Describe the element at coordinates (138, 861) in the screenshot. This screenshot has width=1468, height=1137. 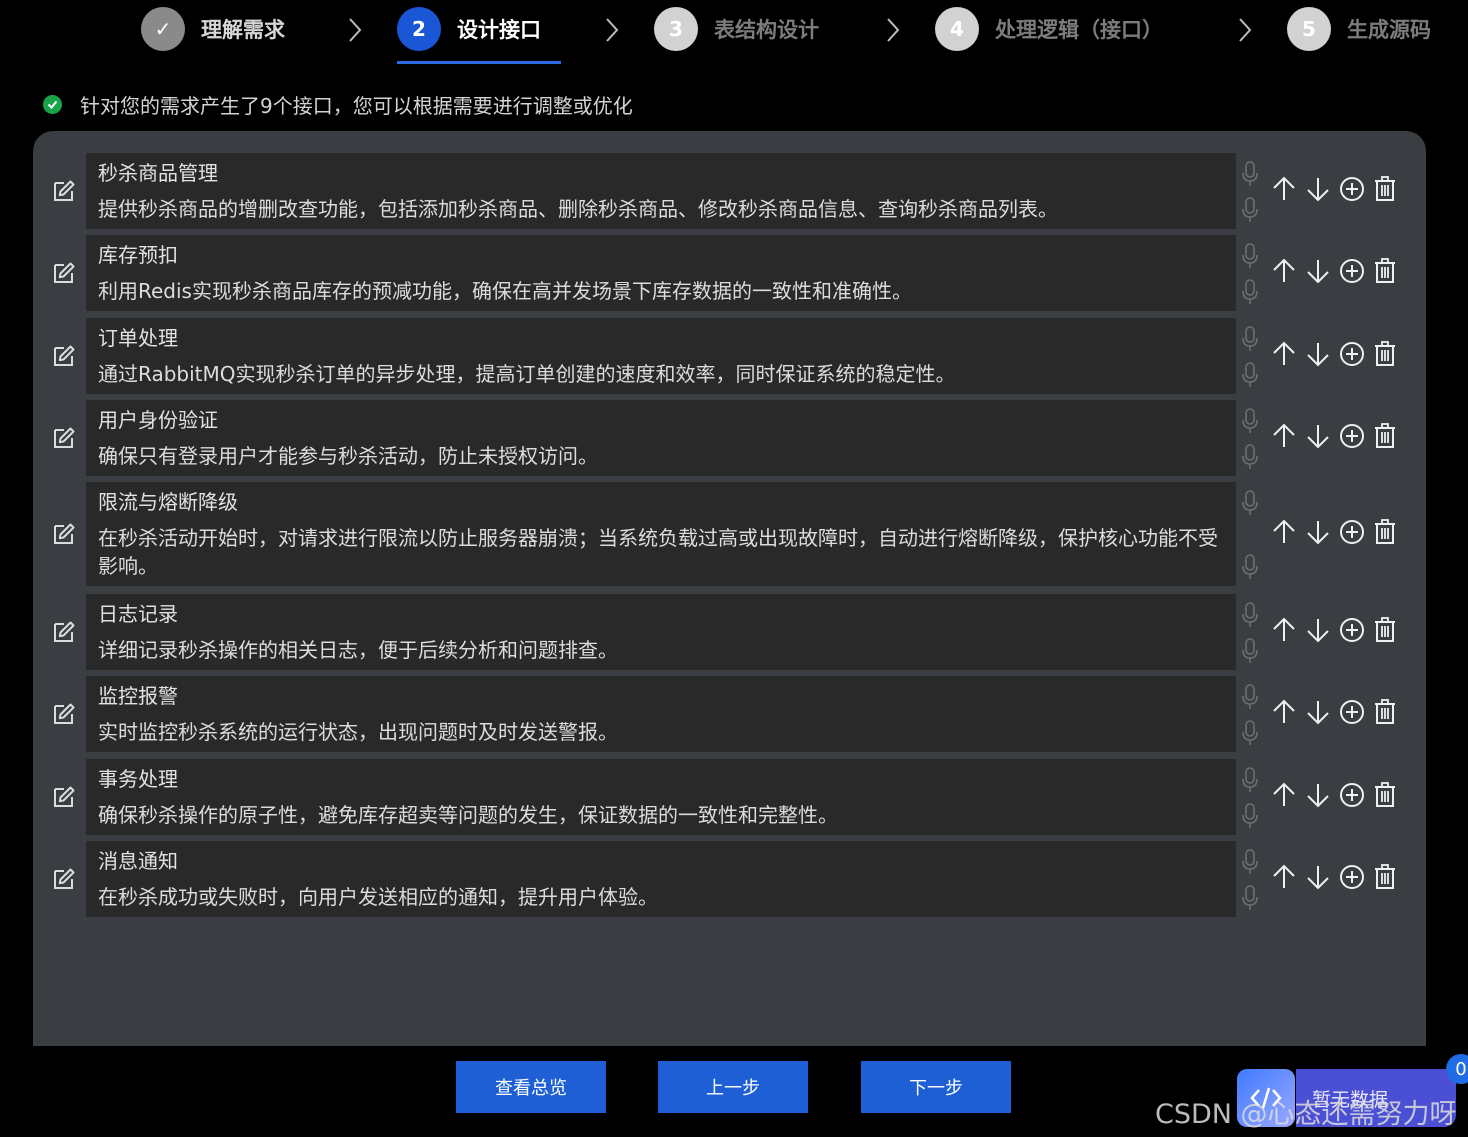
I see `interface-title: 消息通知` at that location.